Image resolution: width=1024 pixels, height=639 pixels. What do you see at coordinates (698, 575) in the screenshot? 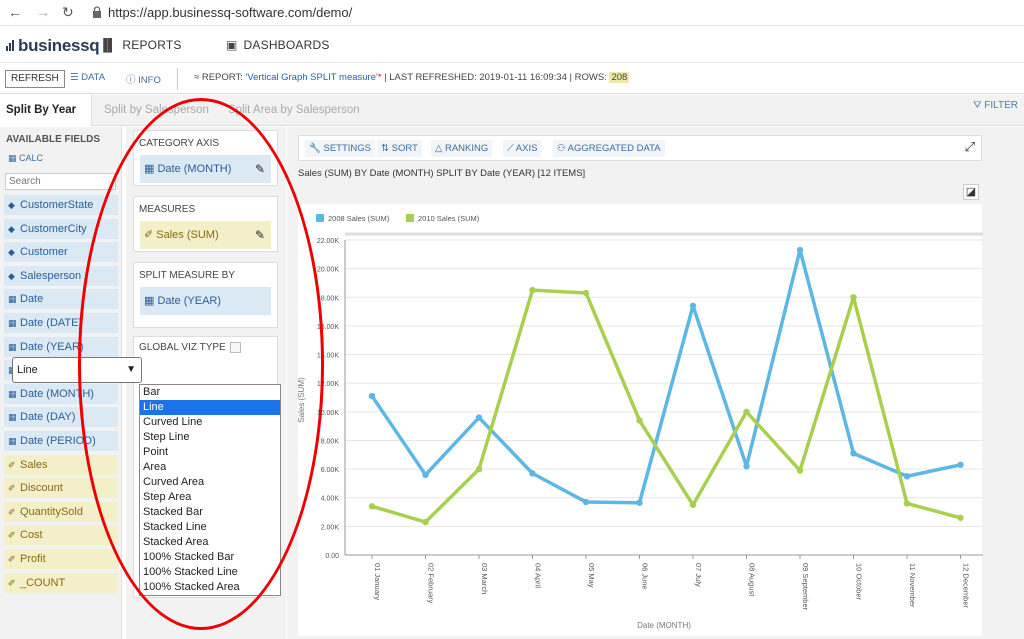
I see `x-tick-label: 07 July` at bounding box center [698, 575].